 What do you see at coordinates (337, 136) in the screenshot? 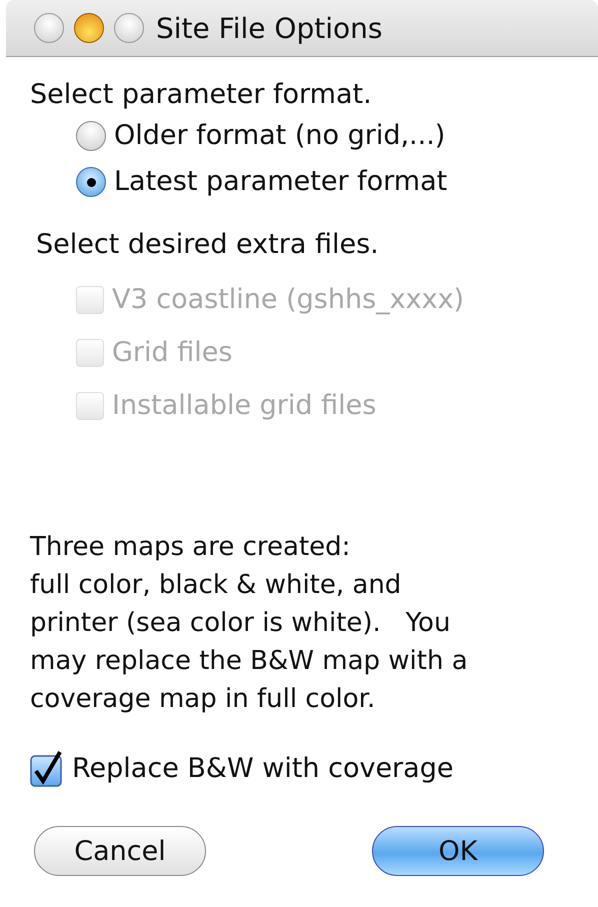
I see `radio-option: Older format (no grid,...)` at bounding box center [337, 136].